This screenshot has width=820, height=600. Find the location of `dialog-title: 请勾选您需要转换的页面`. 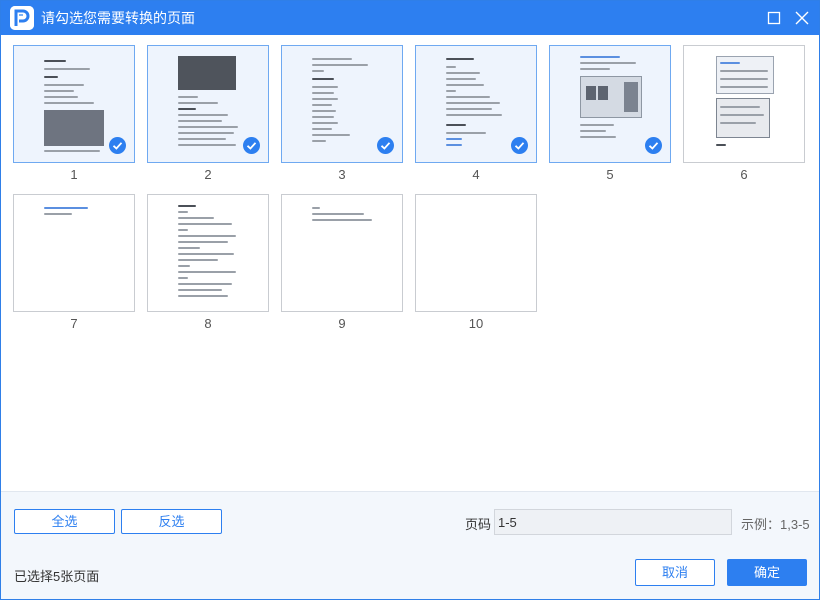

dialog-title: 请勾选您需要转换的页面 is located at coordinates (118, 18).